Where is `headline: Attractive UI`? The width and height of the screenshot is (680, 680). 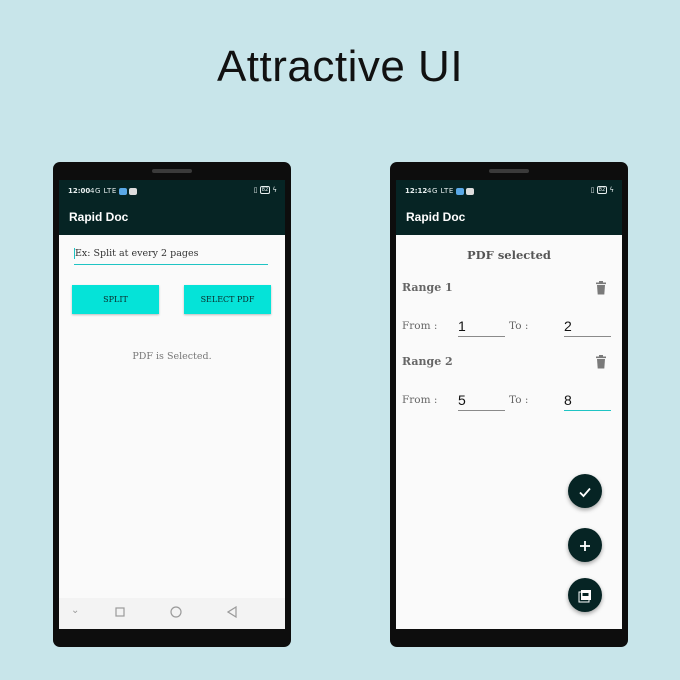 headline: Attractive UI is located at coordinates (340, 66).